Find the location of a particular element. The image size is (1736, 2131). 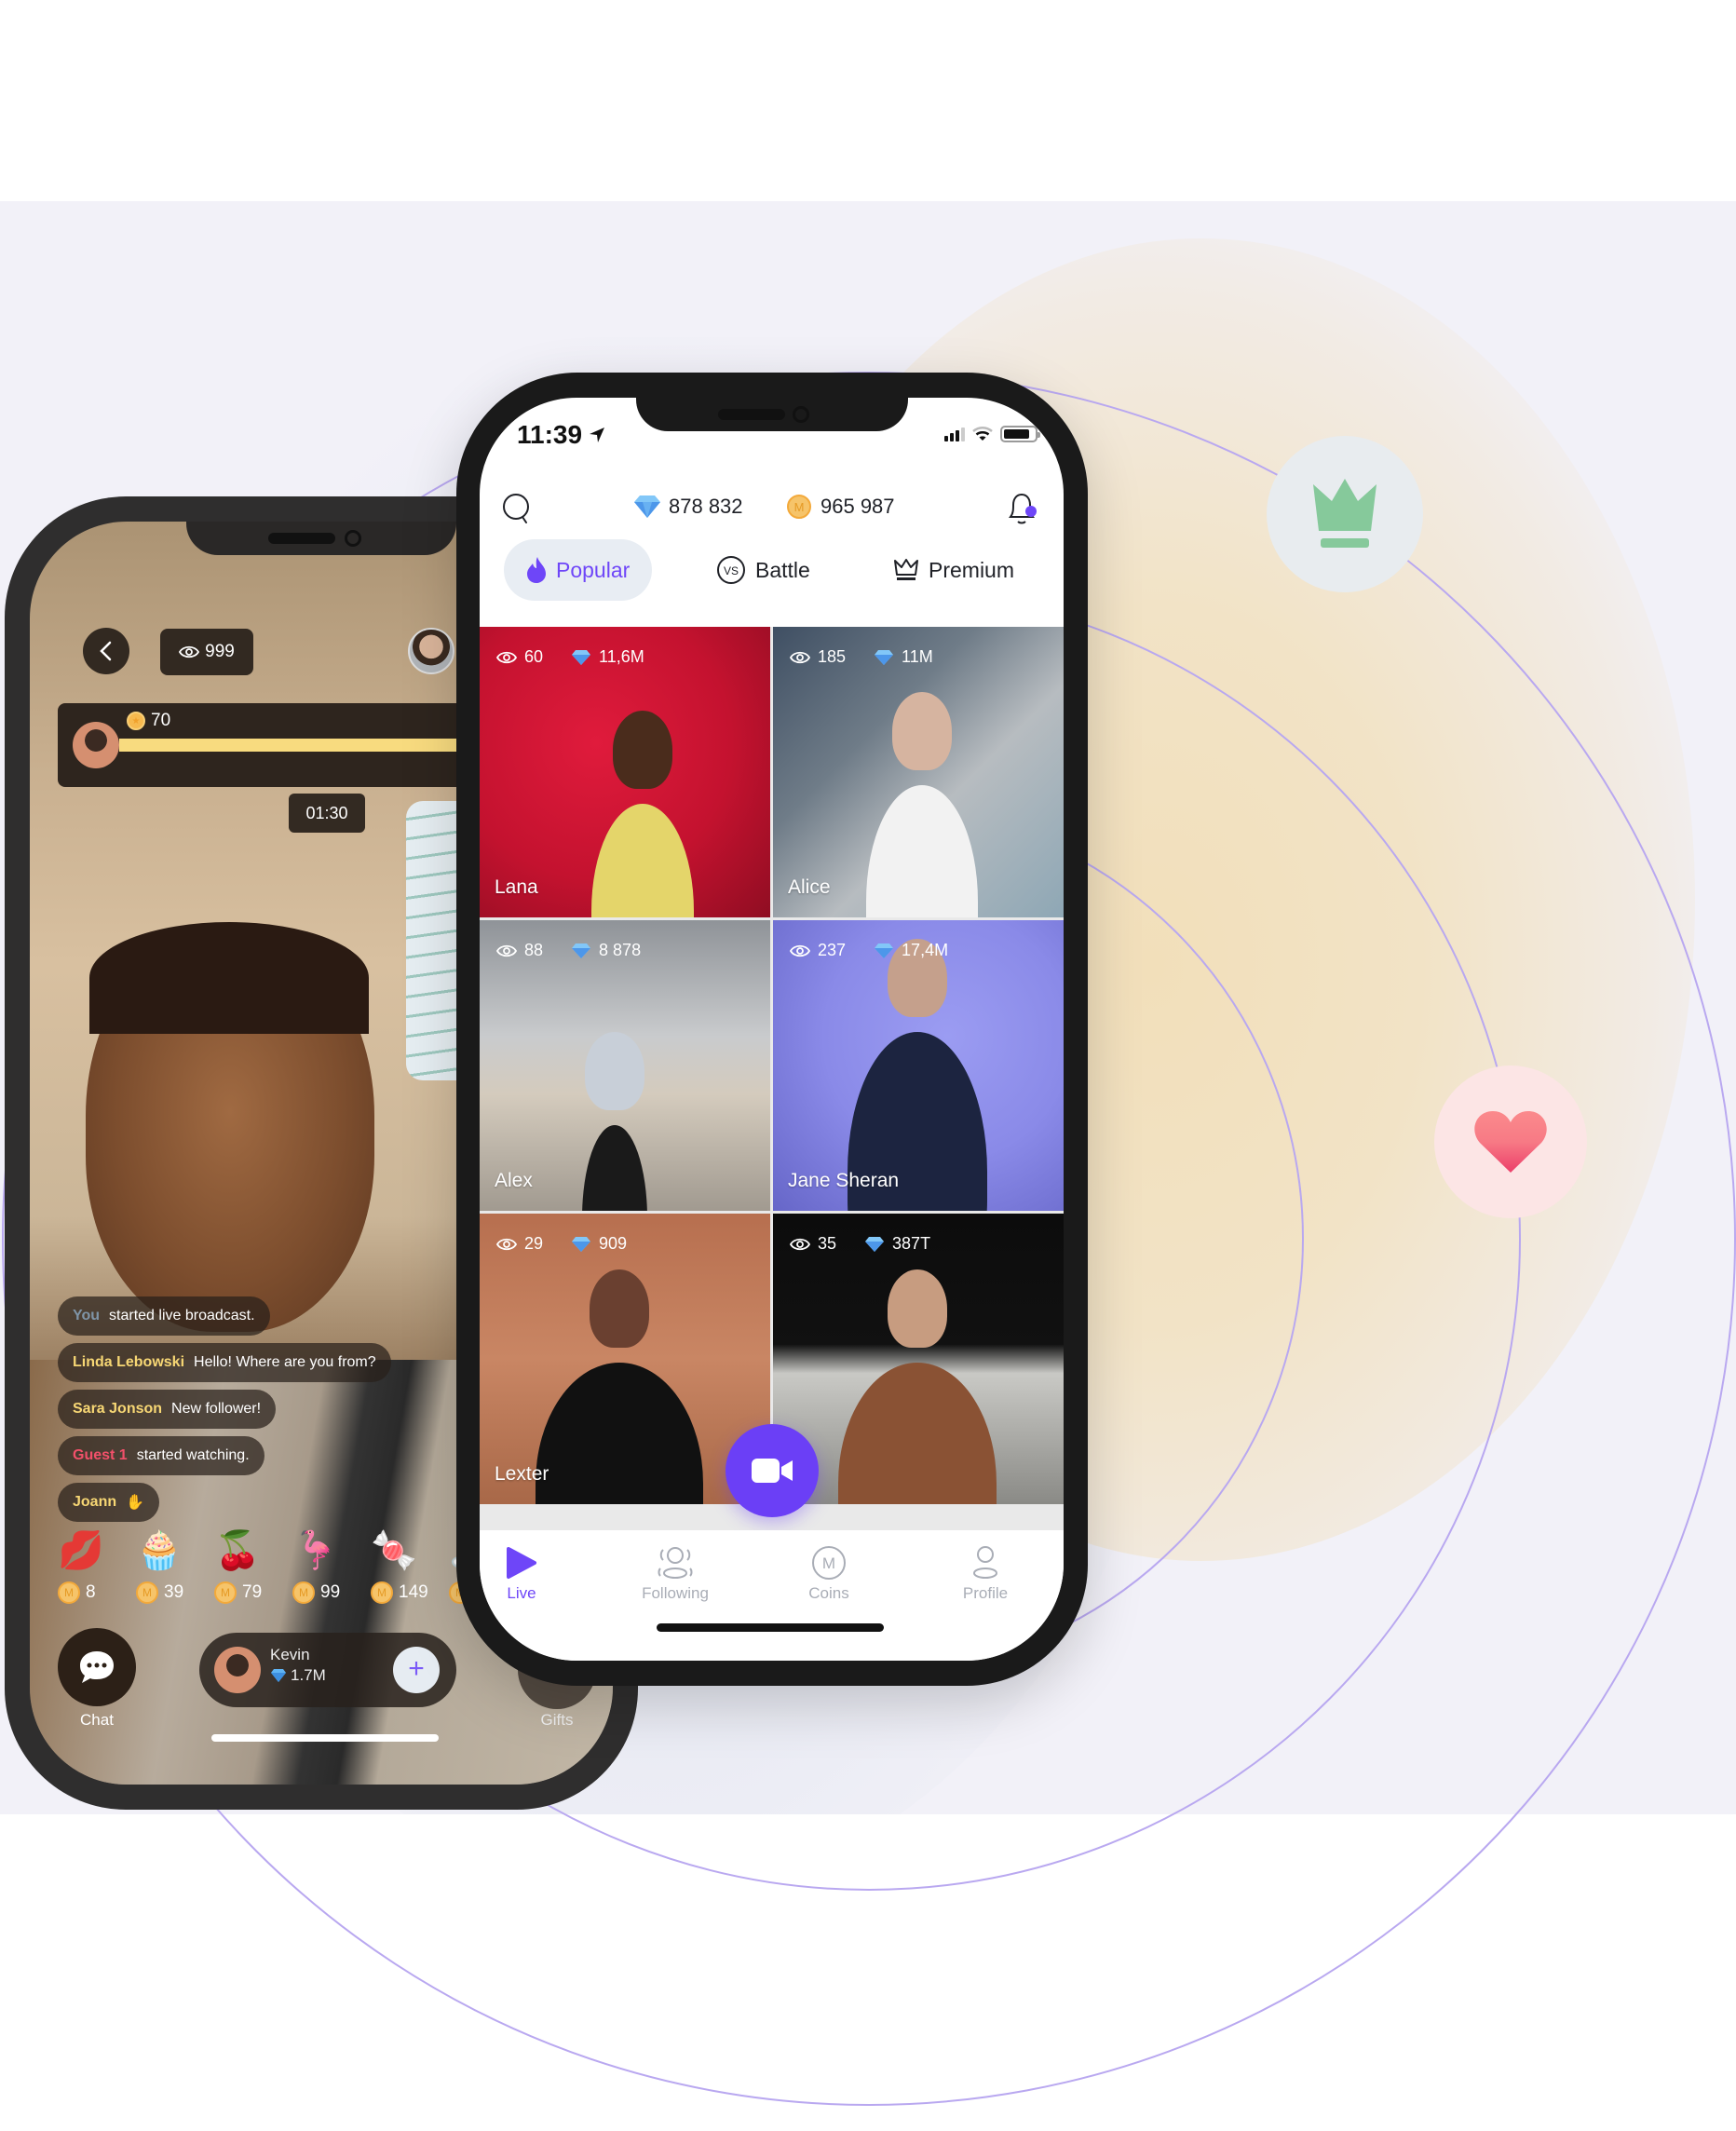

chat-text: started live broadcast. is located at coordinates (182, 1315).